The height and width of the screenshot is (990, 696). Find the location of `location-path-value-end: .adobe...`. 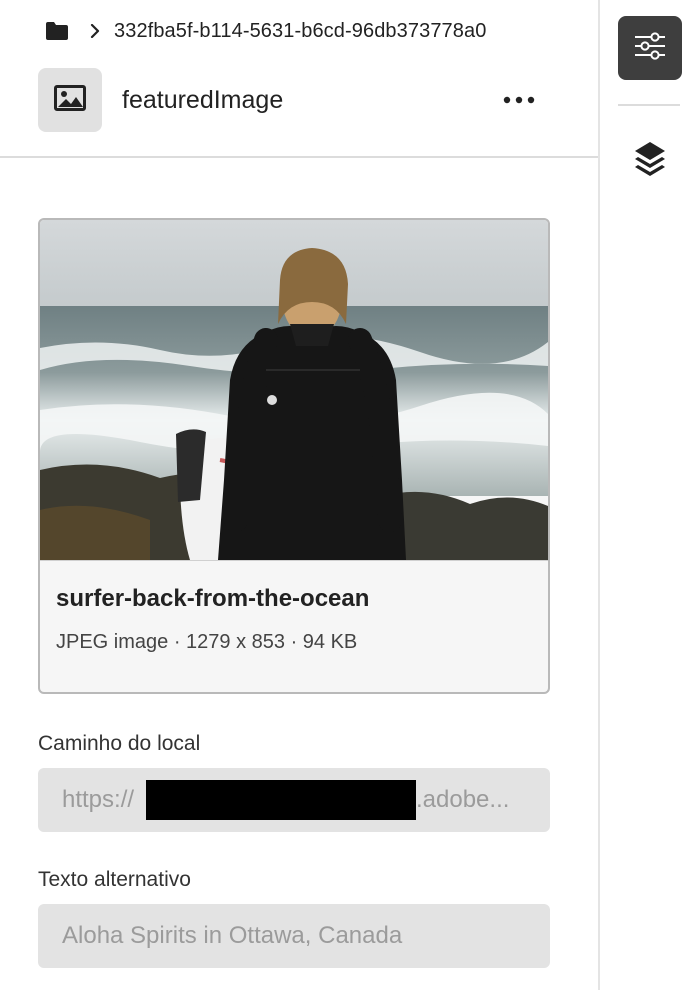

location-path-value-end: .adobe... is located at coordinates (463, 799).